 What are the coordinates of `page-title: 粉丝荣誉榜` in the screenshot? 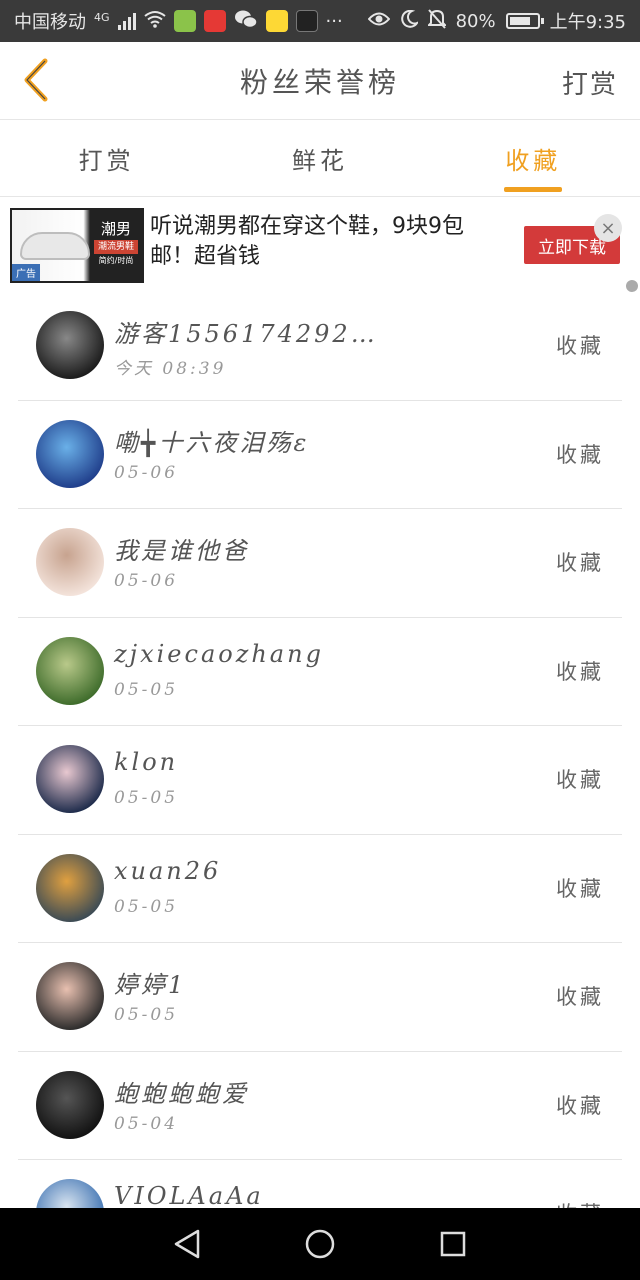 It's located at (319, 82).